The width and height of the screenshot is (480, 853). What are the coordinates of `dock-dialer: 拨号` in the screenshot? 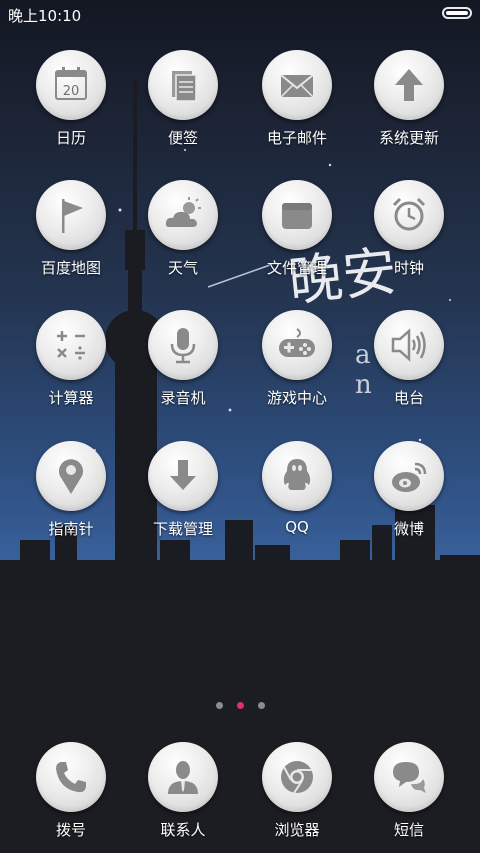 It's located at (71, 791).